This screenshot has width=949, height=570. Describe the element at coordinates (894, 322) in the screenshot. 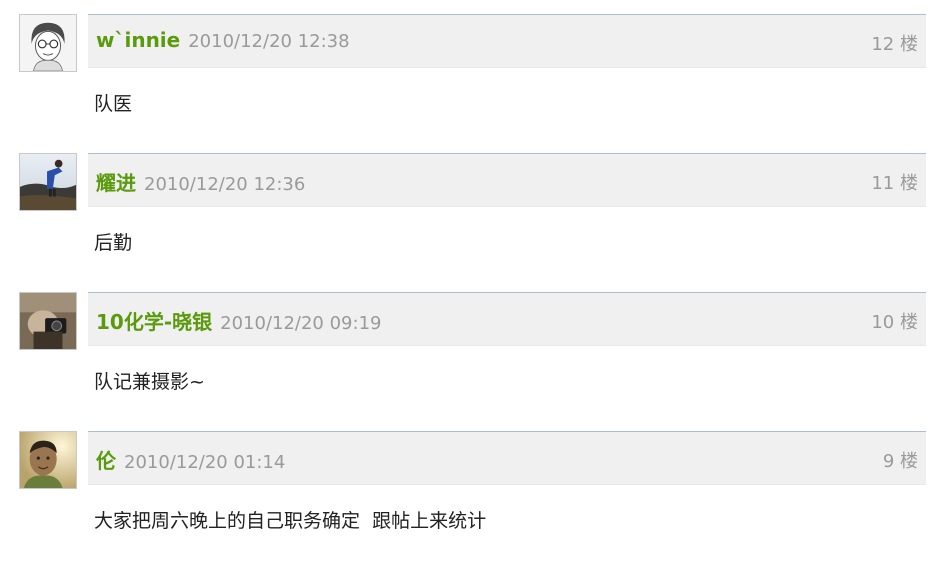

I see `floor-number: 10 楼` at that location.